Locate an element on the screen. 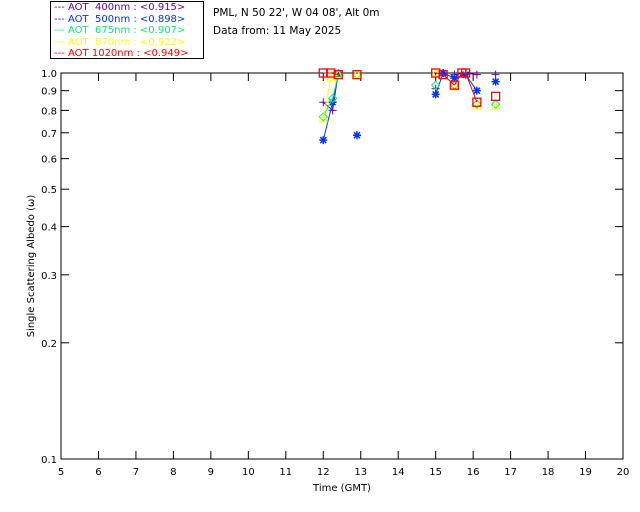 The height and width of the screenshot is (512, 640). x-tick-label: 17 is located at coordinates (510, 472).